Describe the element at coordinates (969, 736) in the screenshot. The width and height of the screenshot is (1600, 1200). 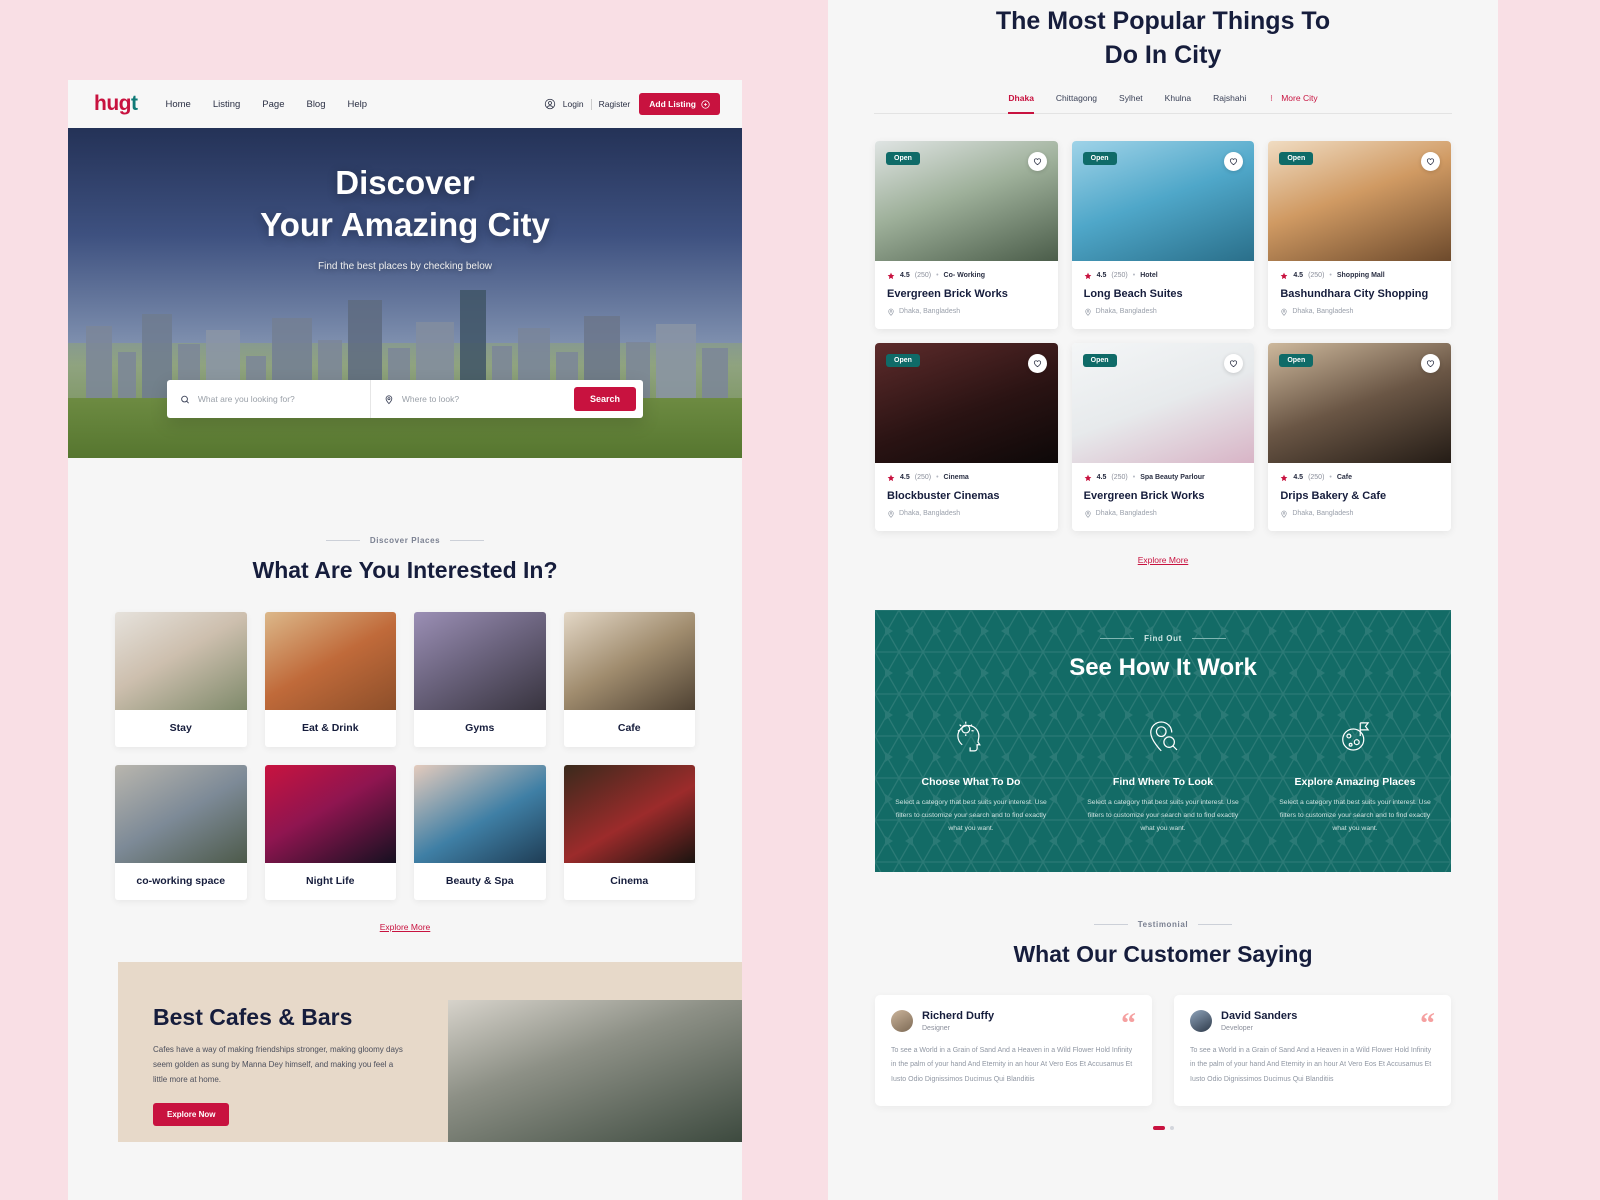
I see `head-idea-icon` at that location.